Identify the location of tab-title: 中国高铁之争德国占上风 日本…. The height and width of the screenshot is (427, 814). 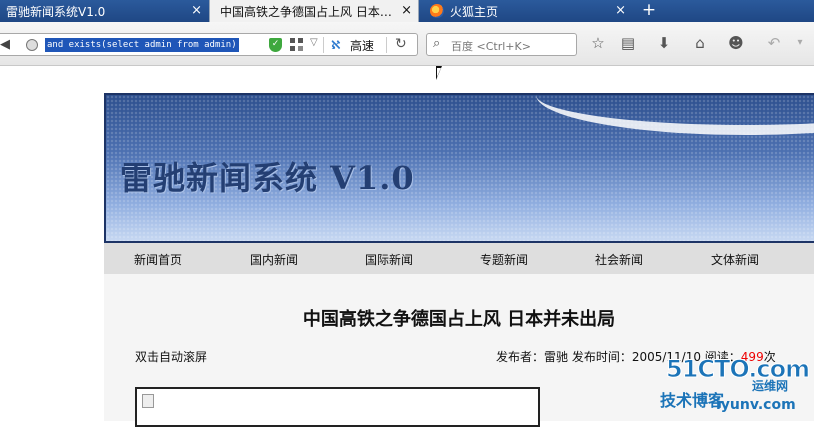
(306, 11).